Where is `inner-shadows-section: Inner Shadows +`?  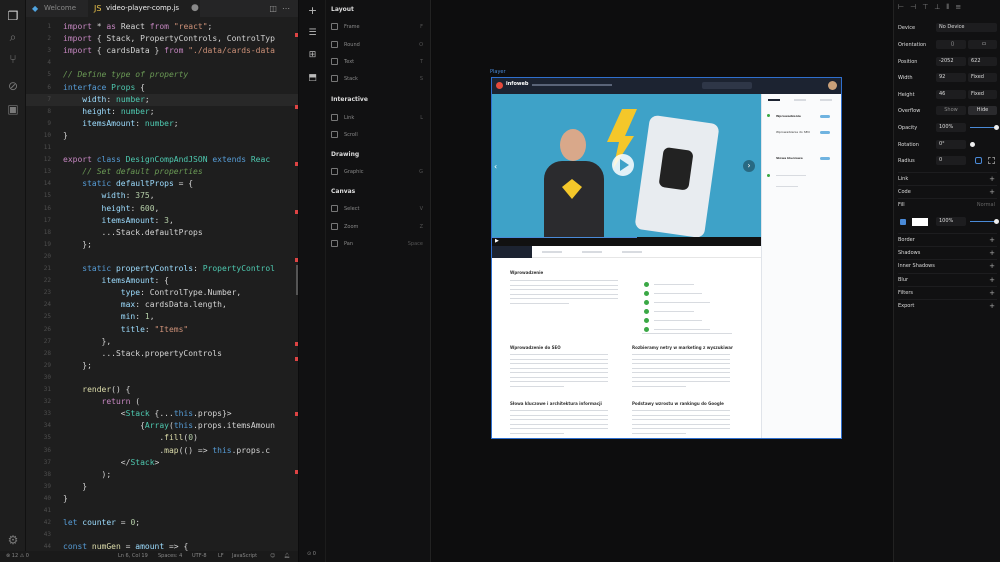 inner-shadows-section: Inner Shadows + is located at coordinates (947, 265).